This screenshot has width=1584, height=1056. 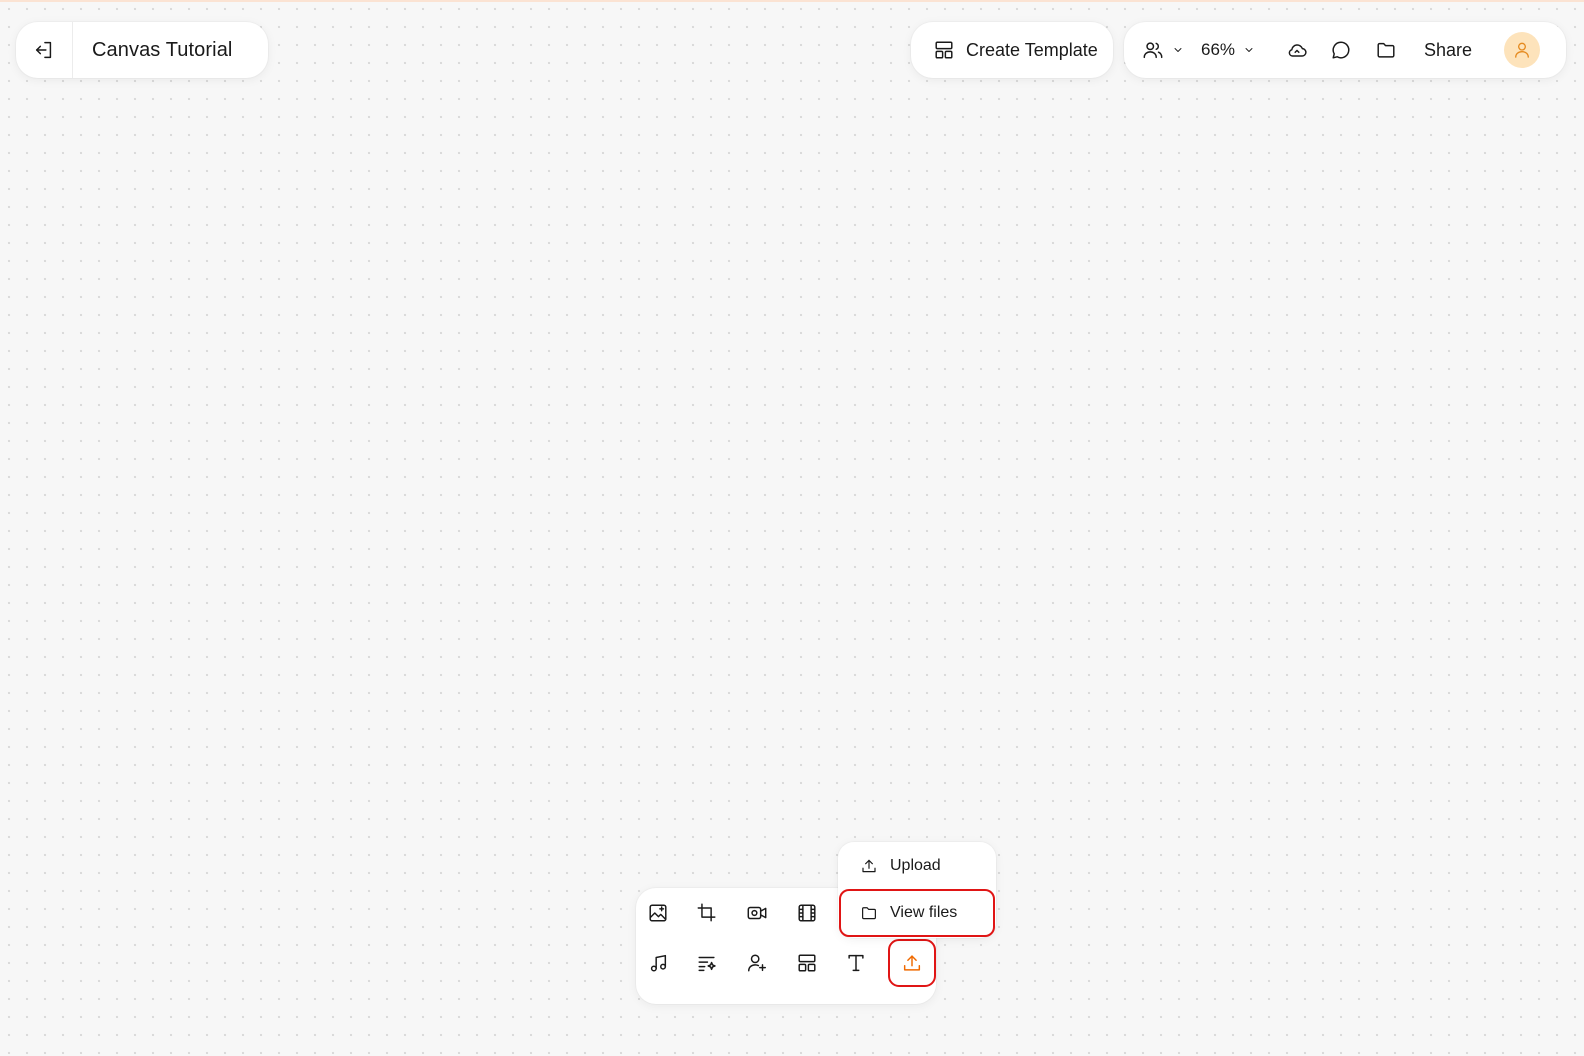 I want to click on avatar, so click(x=1522, y=50).